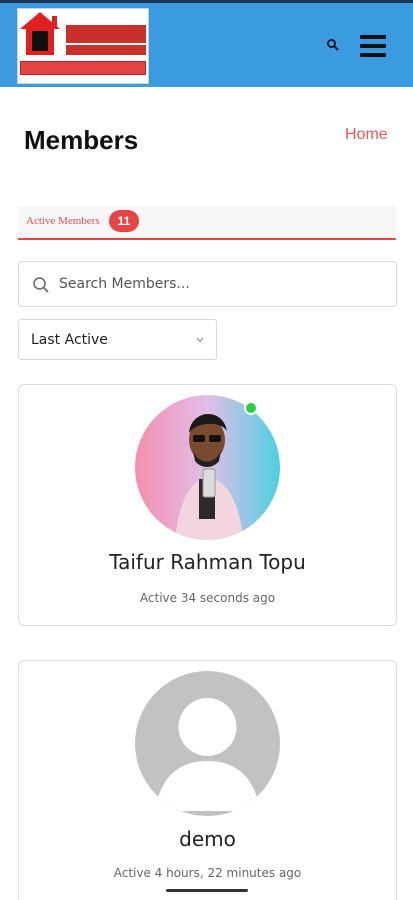 This screenshot has width=413, height=900. I want to click on member-name: demo, so click(207, 839).